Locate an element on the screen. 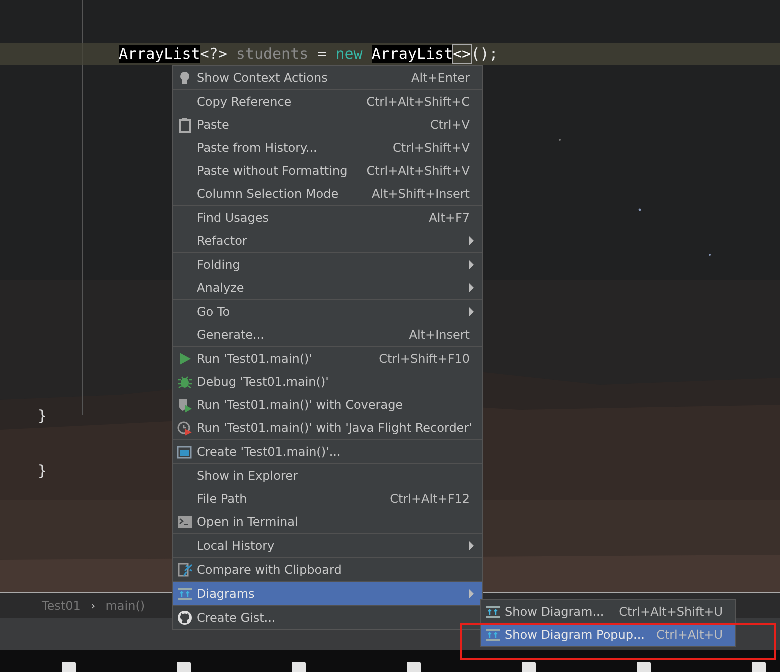 This screenshot has height=672, width=780. menu-item: Local History is located at coordinates (327, 545).